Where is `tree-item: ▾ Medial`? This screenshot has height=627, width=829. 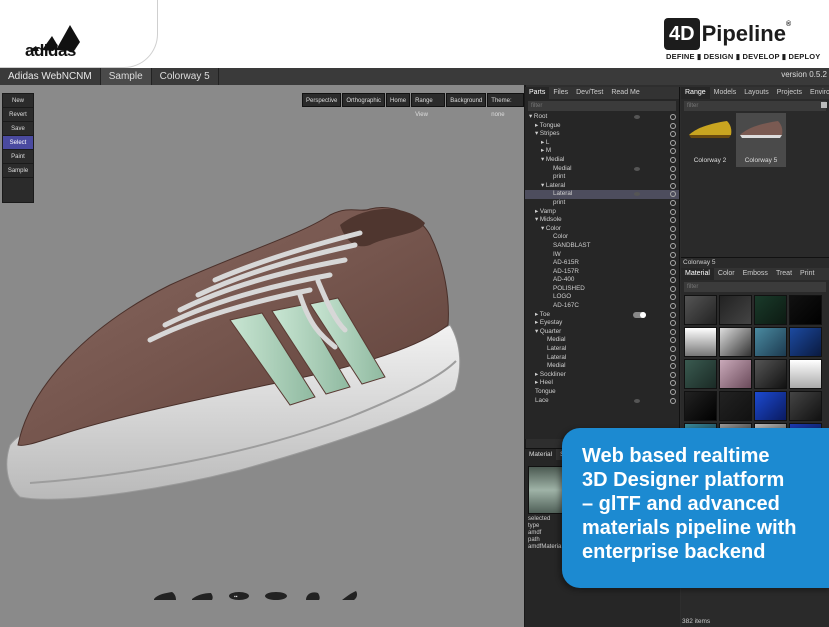
tree-item: ▾ Medial is located at coordinates (602, 160).